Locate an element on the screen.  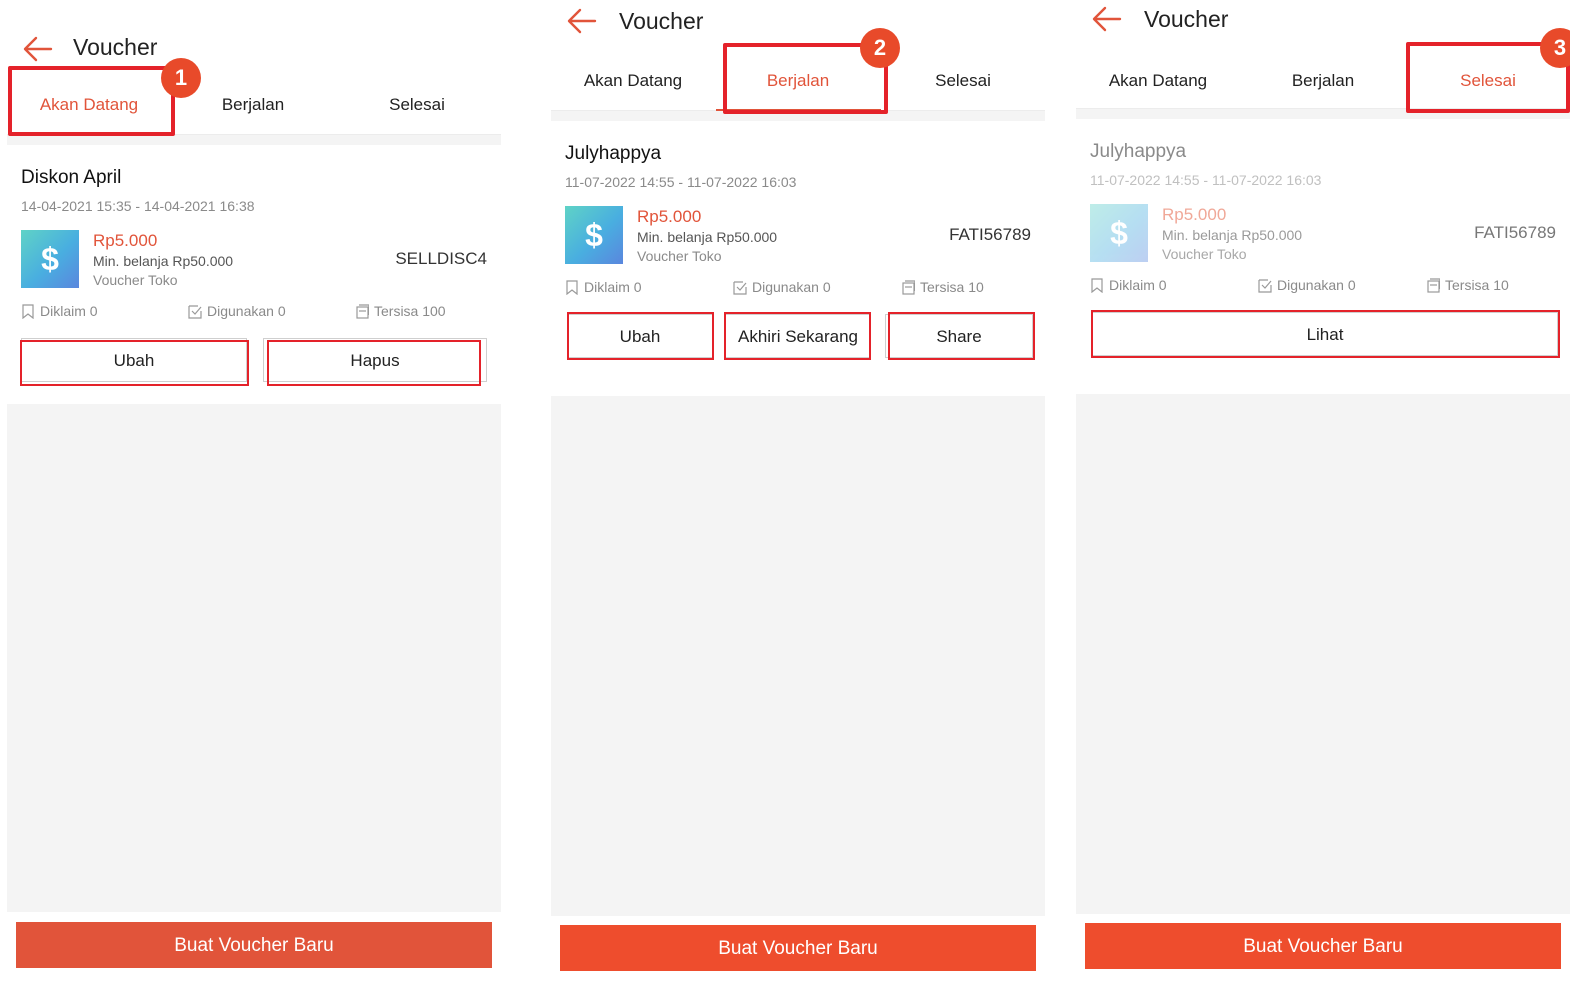
voucher-code: SELLDISC4 is located at coordinates (441, 258).